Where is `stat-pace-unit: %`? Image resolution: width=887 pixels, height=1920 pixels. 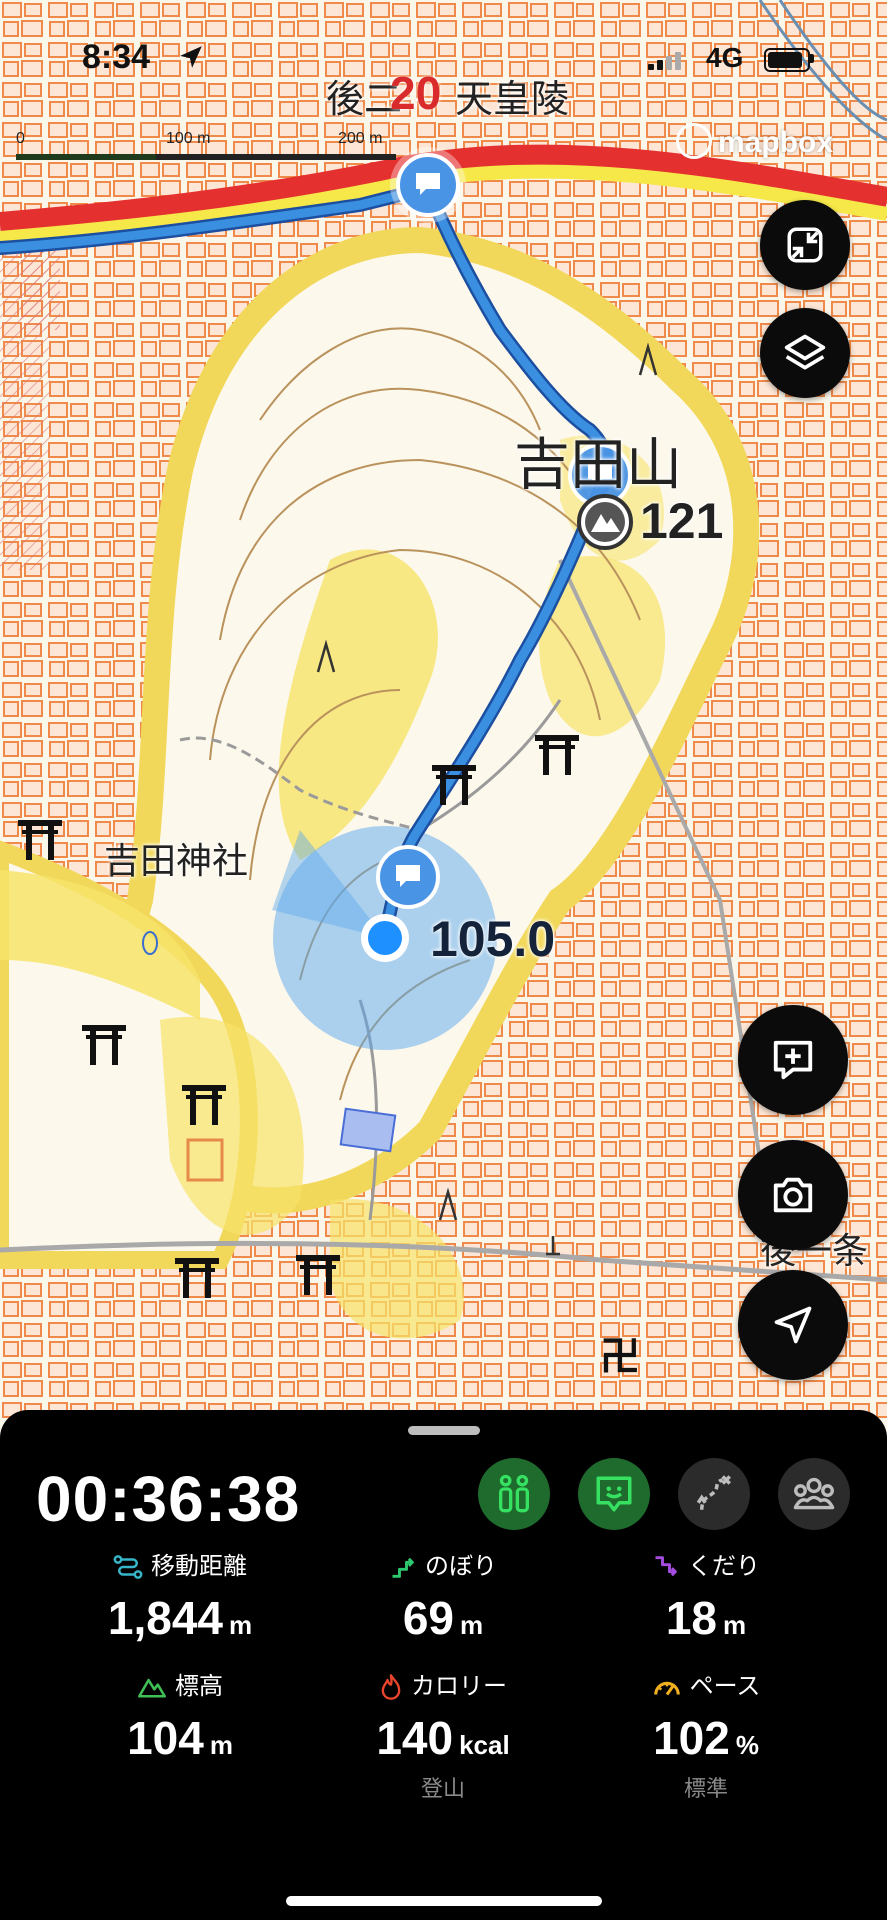 stat-pace-unit: % is located at coordinates (747, 1745).